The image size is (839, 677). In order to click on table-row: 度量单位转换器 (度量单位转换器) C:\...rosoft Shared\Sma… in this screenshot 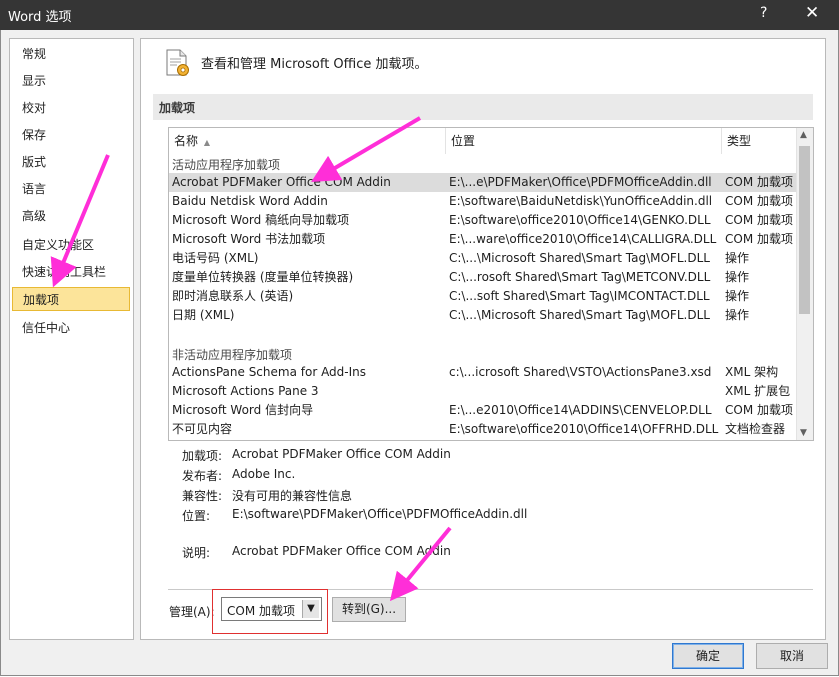, I will do `click(482, 277)`.